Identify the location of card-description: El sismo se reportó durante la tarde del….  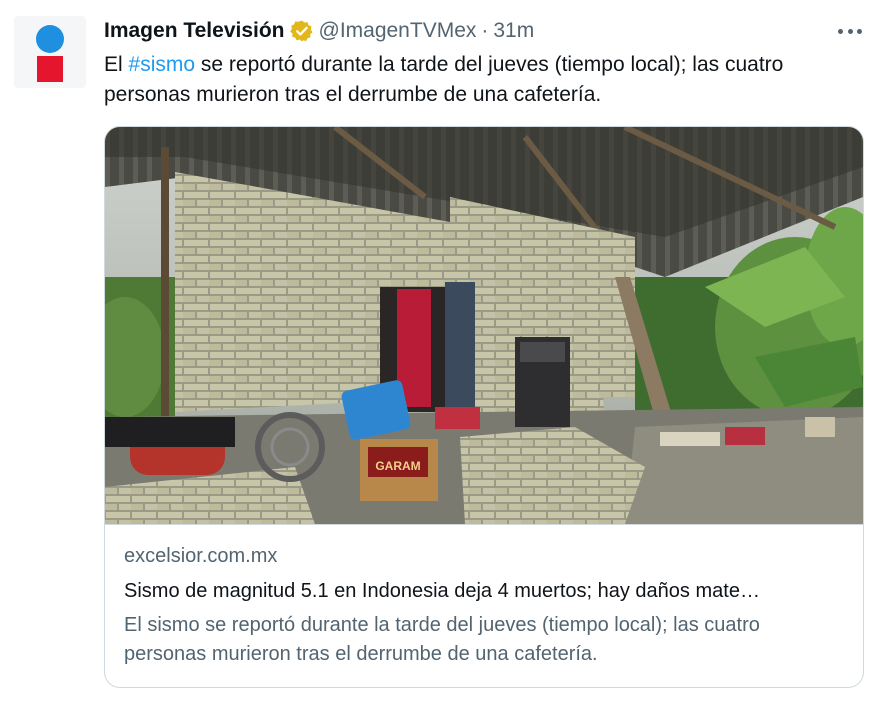
(442, 639).